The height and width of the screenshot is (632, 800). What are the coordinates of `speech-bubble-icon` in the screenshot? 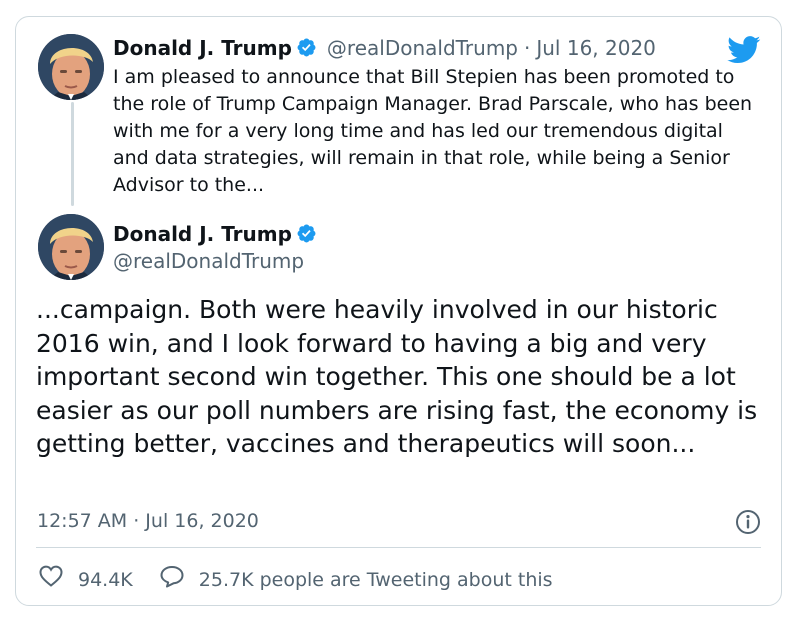 It's located at (172, 580).